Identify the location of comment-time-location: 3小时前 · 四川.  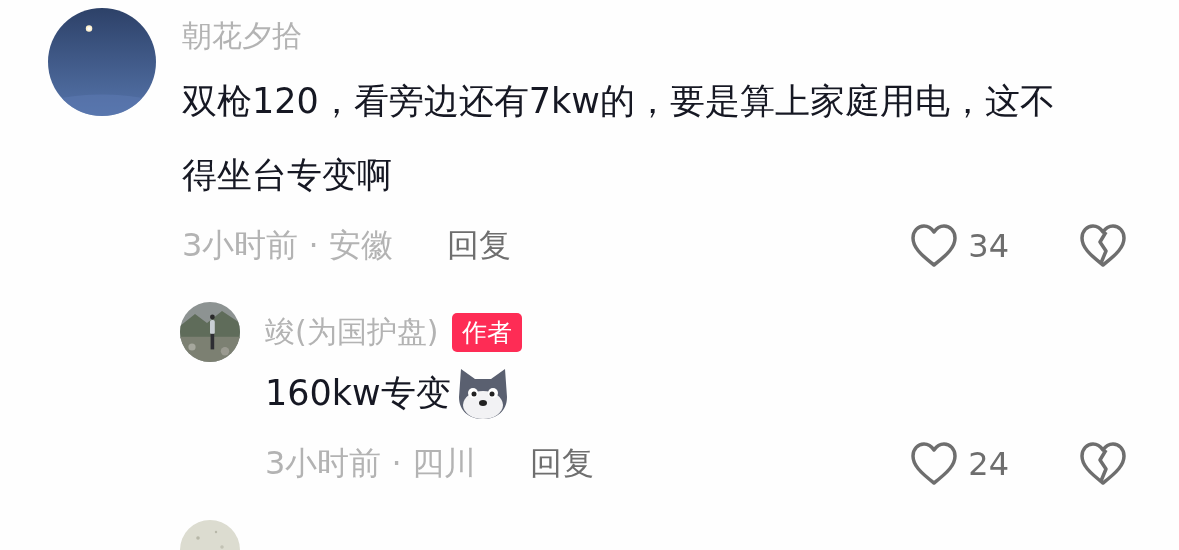
(370, 463).